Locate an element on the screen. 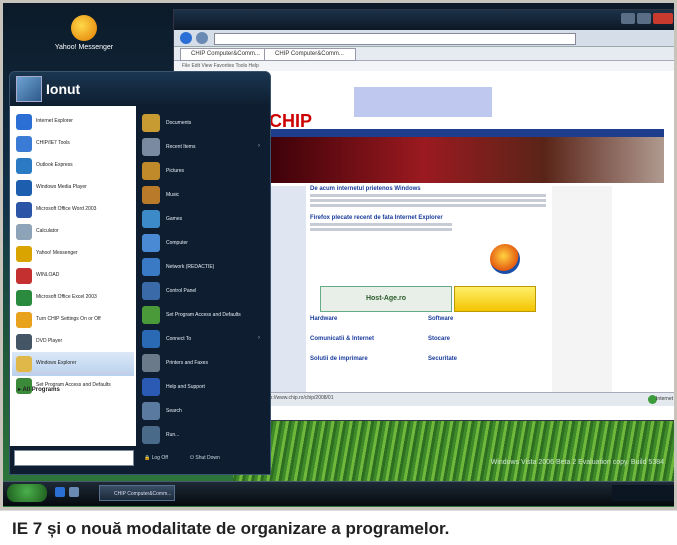  quick-launch-desktop-icon is located at coordinates (74, 492).